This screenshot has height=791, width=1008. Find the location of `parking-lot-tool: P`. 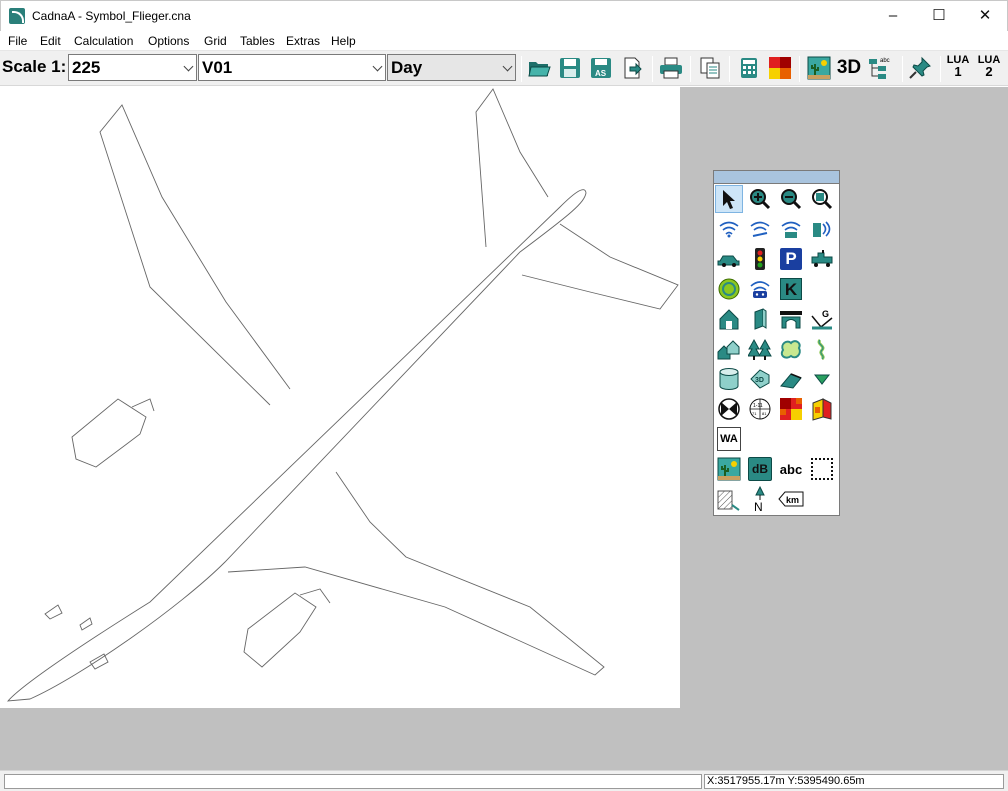

parking-lot-tool: P is located at coordinates (791, 259).